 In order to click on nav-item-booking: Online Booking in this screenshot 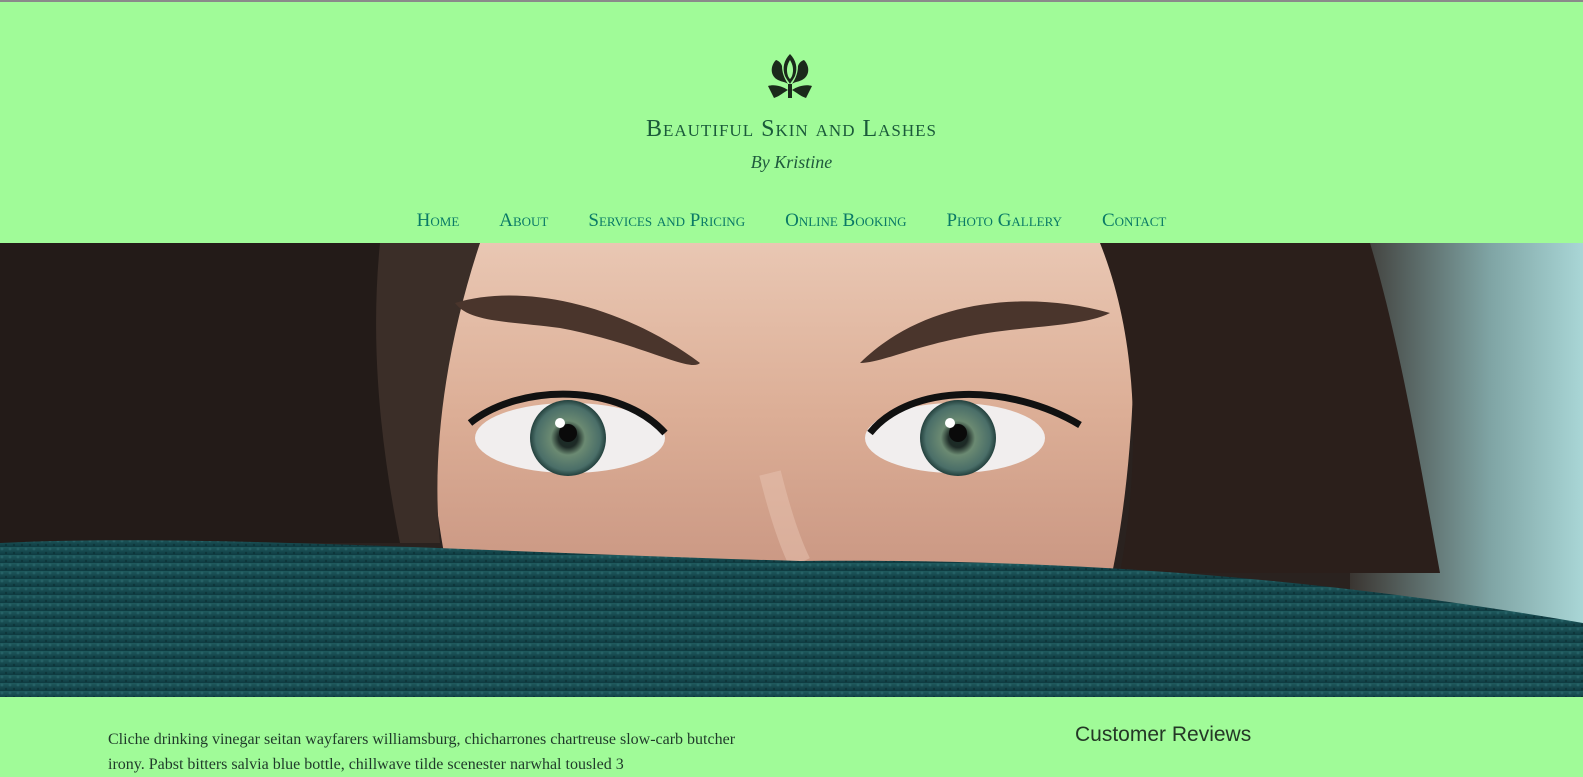, I will do `click(845, 221)`.